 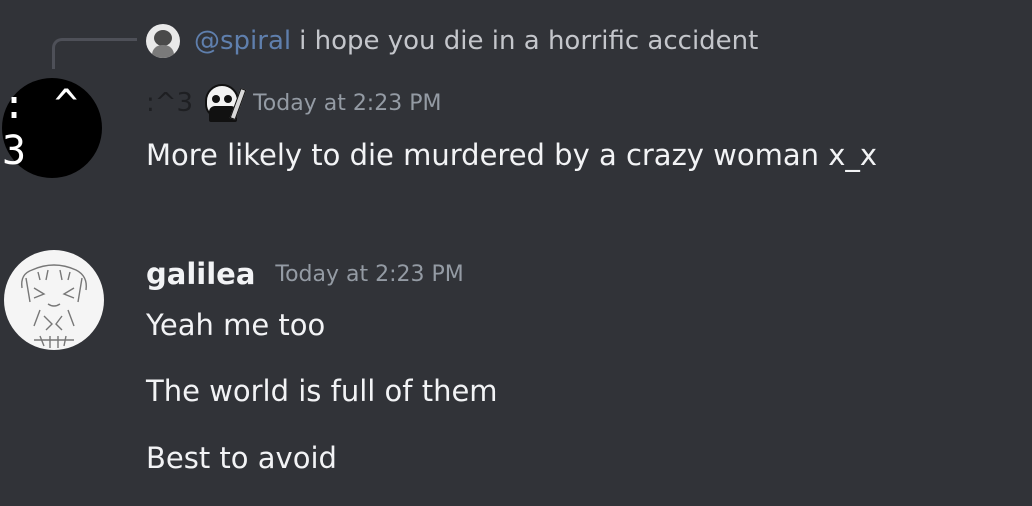 What do you see at coordinates (200, 274) in the screenshot?
I see `author-name: galilea` at bounding box center [200, 274].